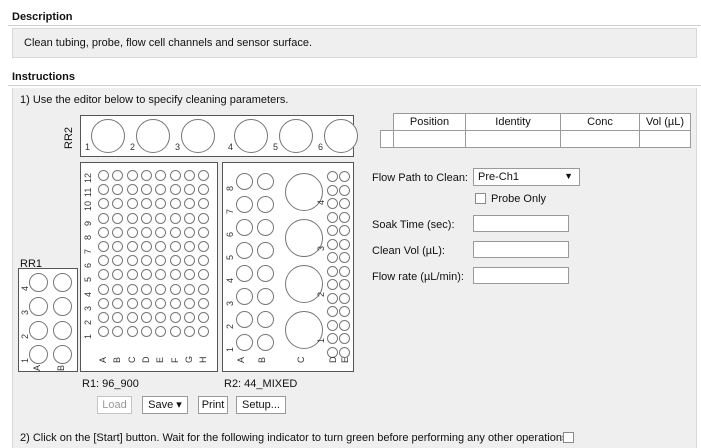 This screenshot has height=448, width=701. What do you see at coordinates (600, 122) in the screenshot?
I see `column-header: Conc` at bounding box center [600, 122].